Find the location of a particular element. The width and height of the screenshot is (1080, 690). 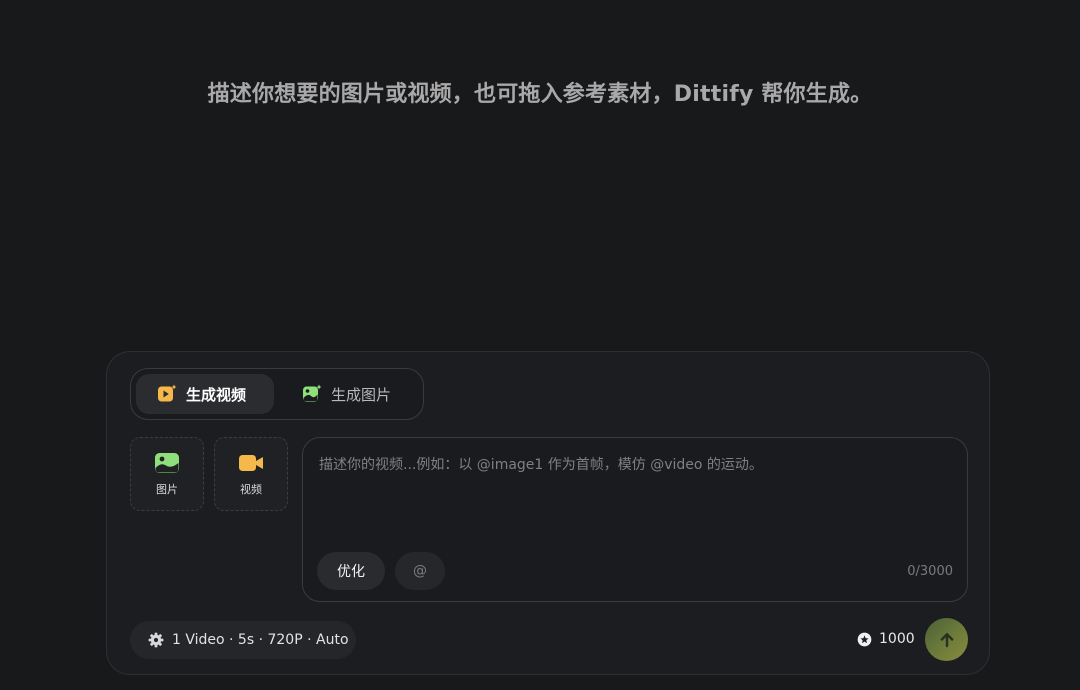

tab-generate-video: 生成视频 is located at coordinates (205, 394).